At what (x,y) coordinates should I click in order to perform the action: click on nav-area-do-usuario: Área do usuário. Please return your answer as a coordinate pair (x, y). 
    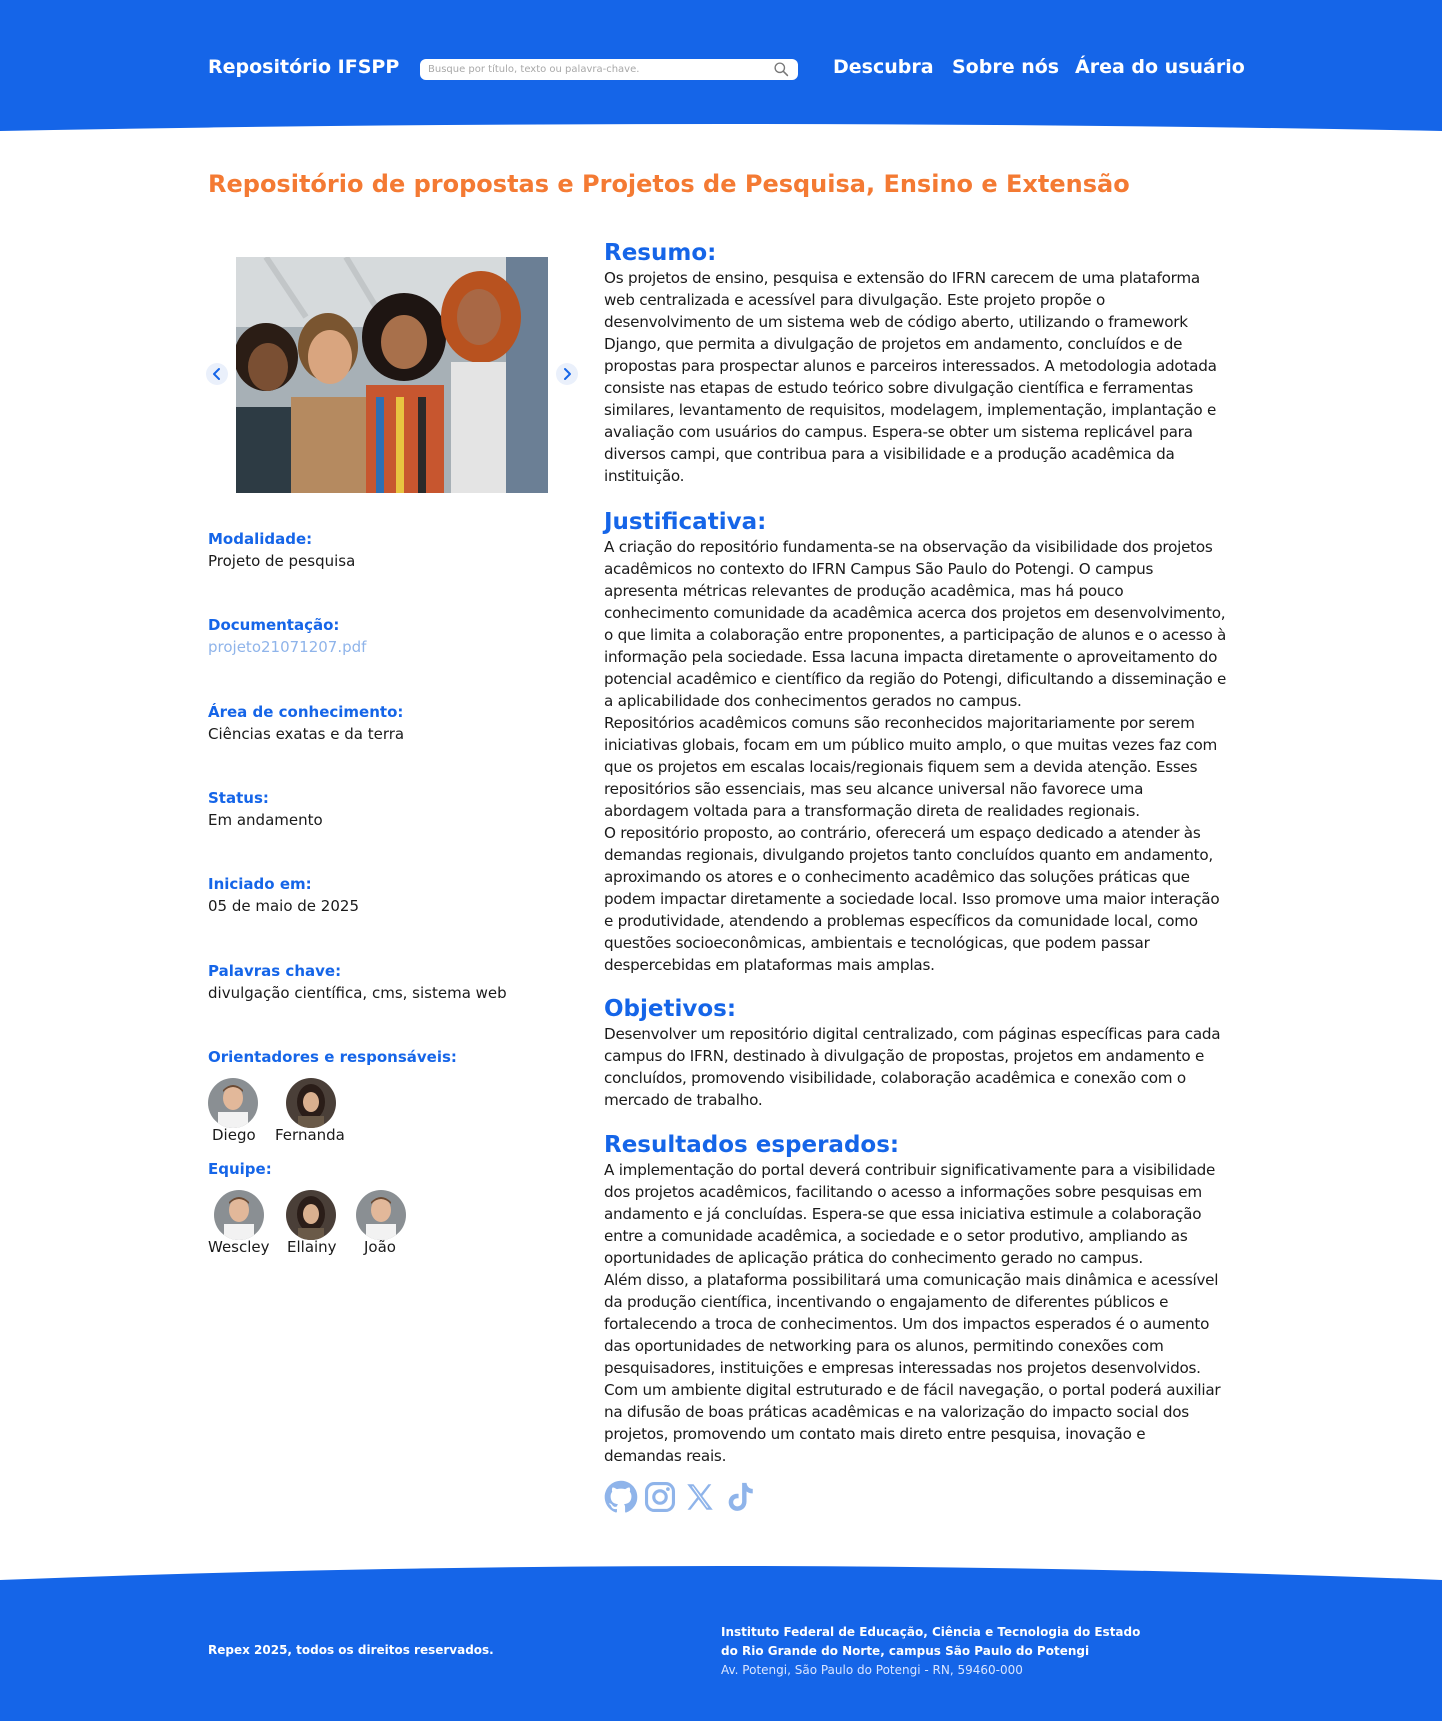
    Looking at the image, I should click on (1160, 67).